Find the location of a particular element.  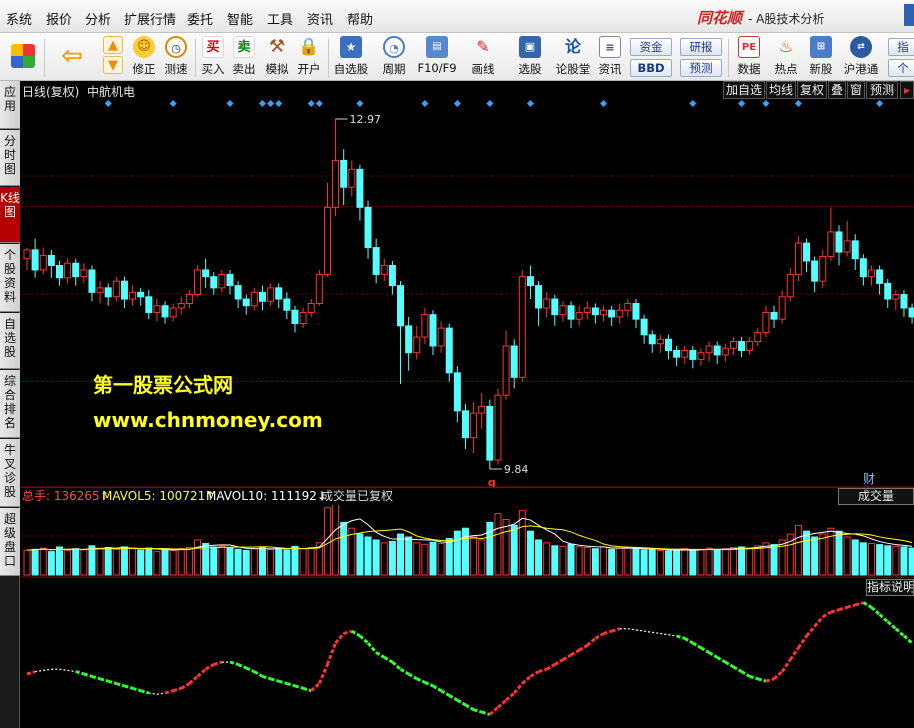

menu-trade: 委托 is located at coordinates (200, 18).